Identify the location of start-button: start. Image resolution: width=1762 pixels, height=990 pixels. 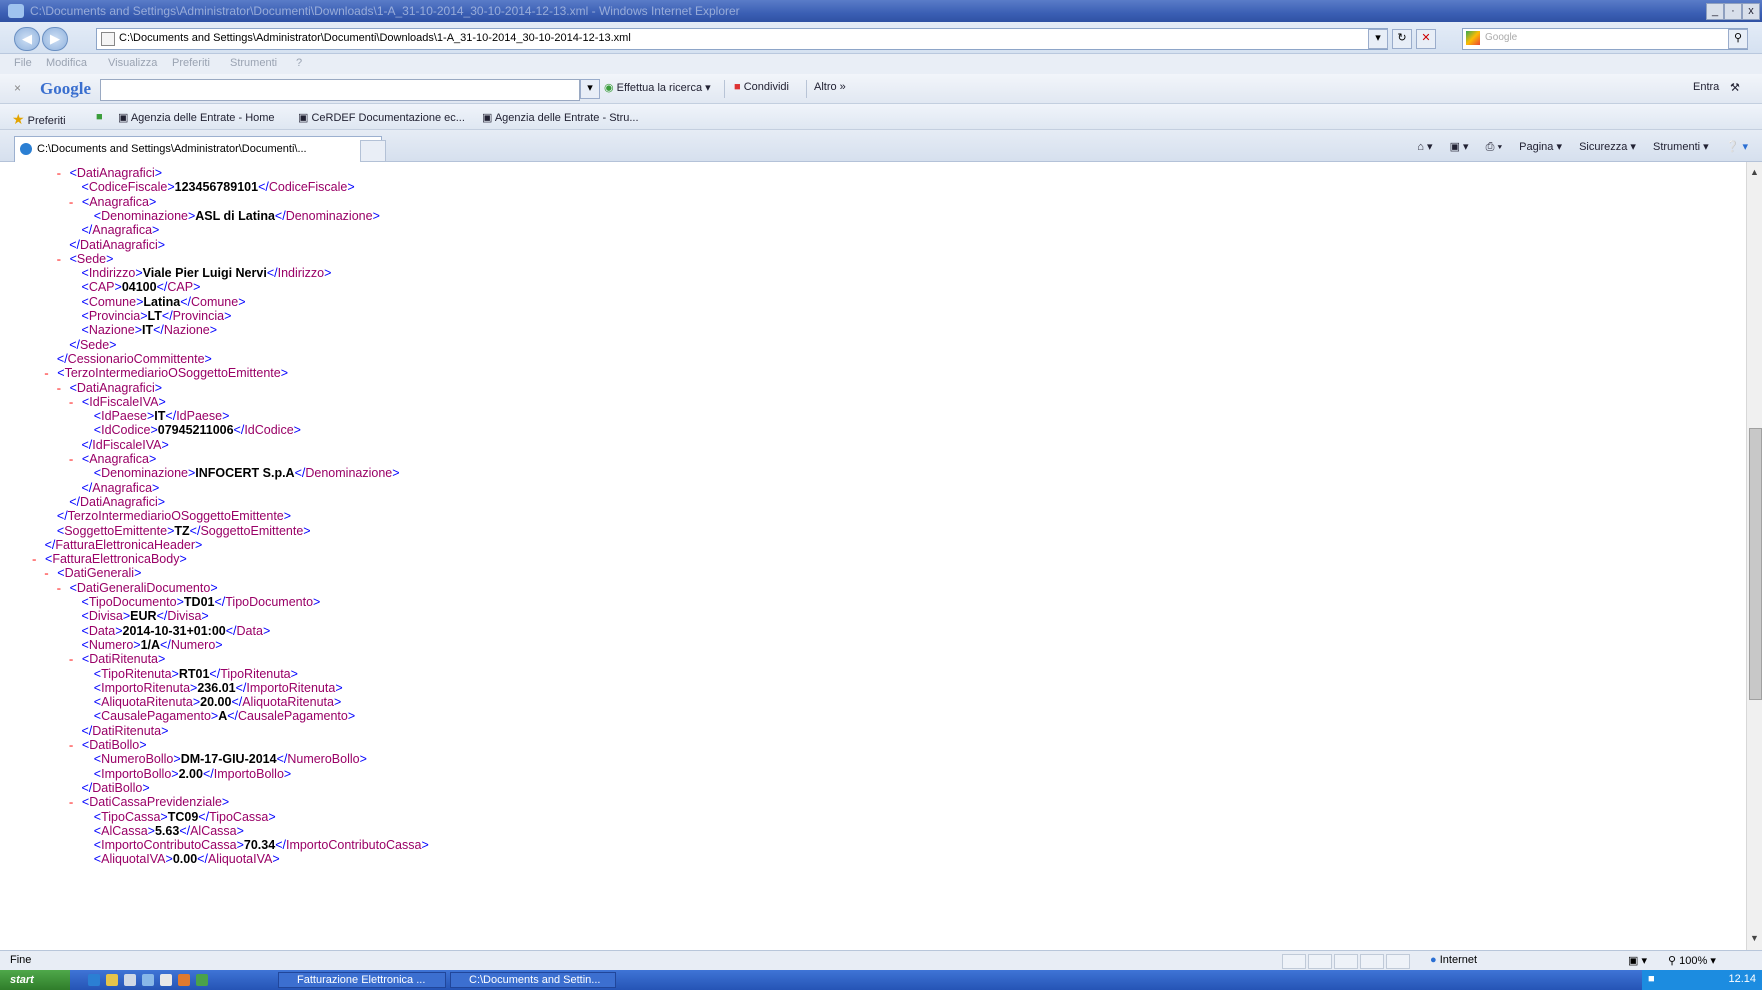
(35, 980).